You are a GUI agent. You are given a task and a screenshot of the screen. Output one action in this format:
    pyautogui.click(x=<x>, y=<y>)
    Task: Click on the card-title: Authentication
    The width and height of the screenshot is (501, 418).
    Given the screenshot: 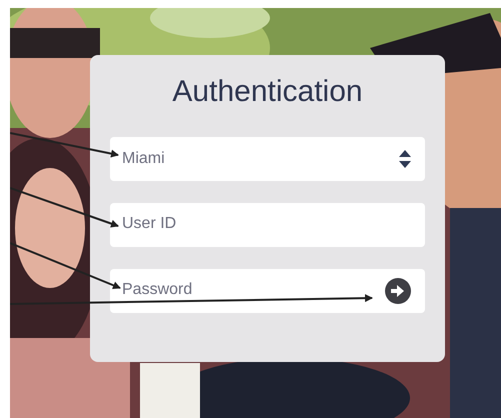 What is the action you would take?
    pyautogui.click(x=267, y=92)
    